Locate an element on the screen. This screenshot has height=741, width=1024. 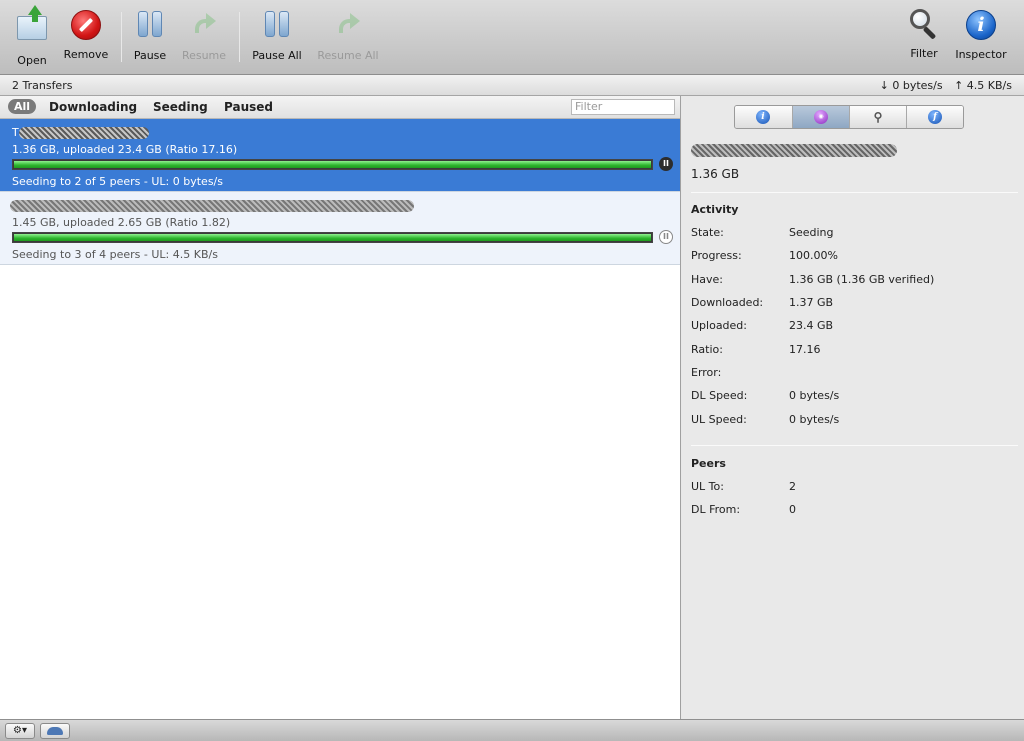
files-icon: f is located at coordinates (935, 117).